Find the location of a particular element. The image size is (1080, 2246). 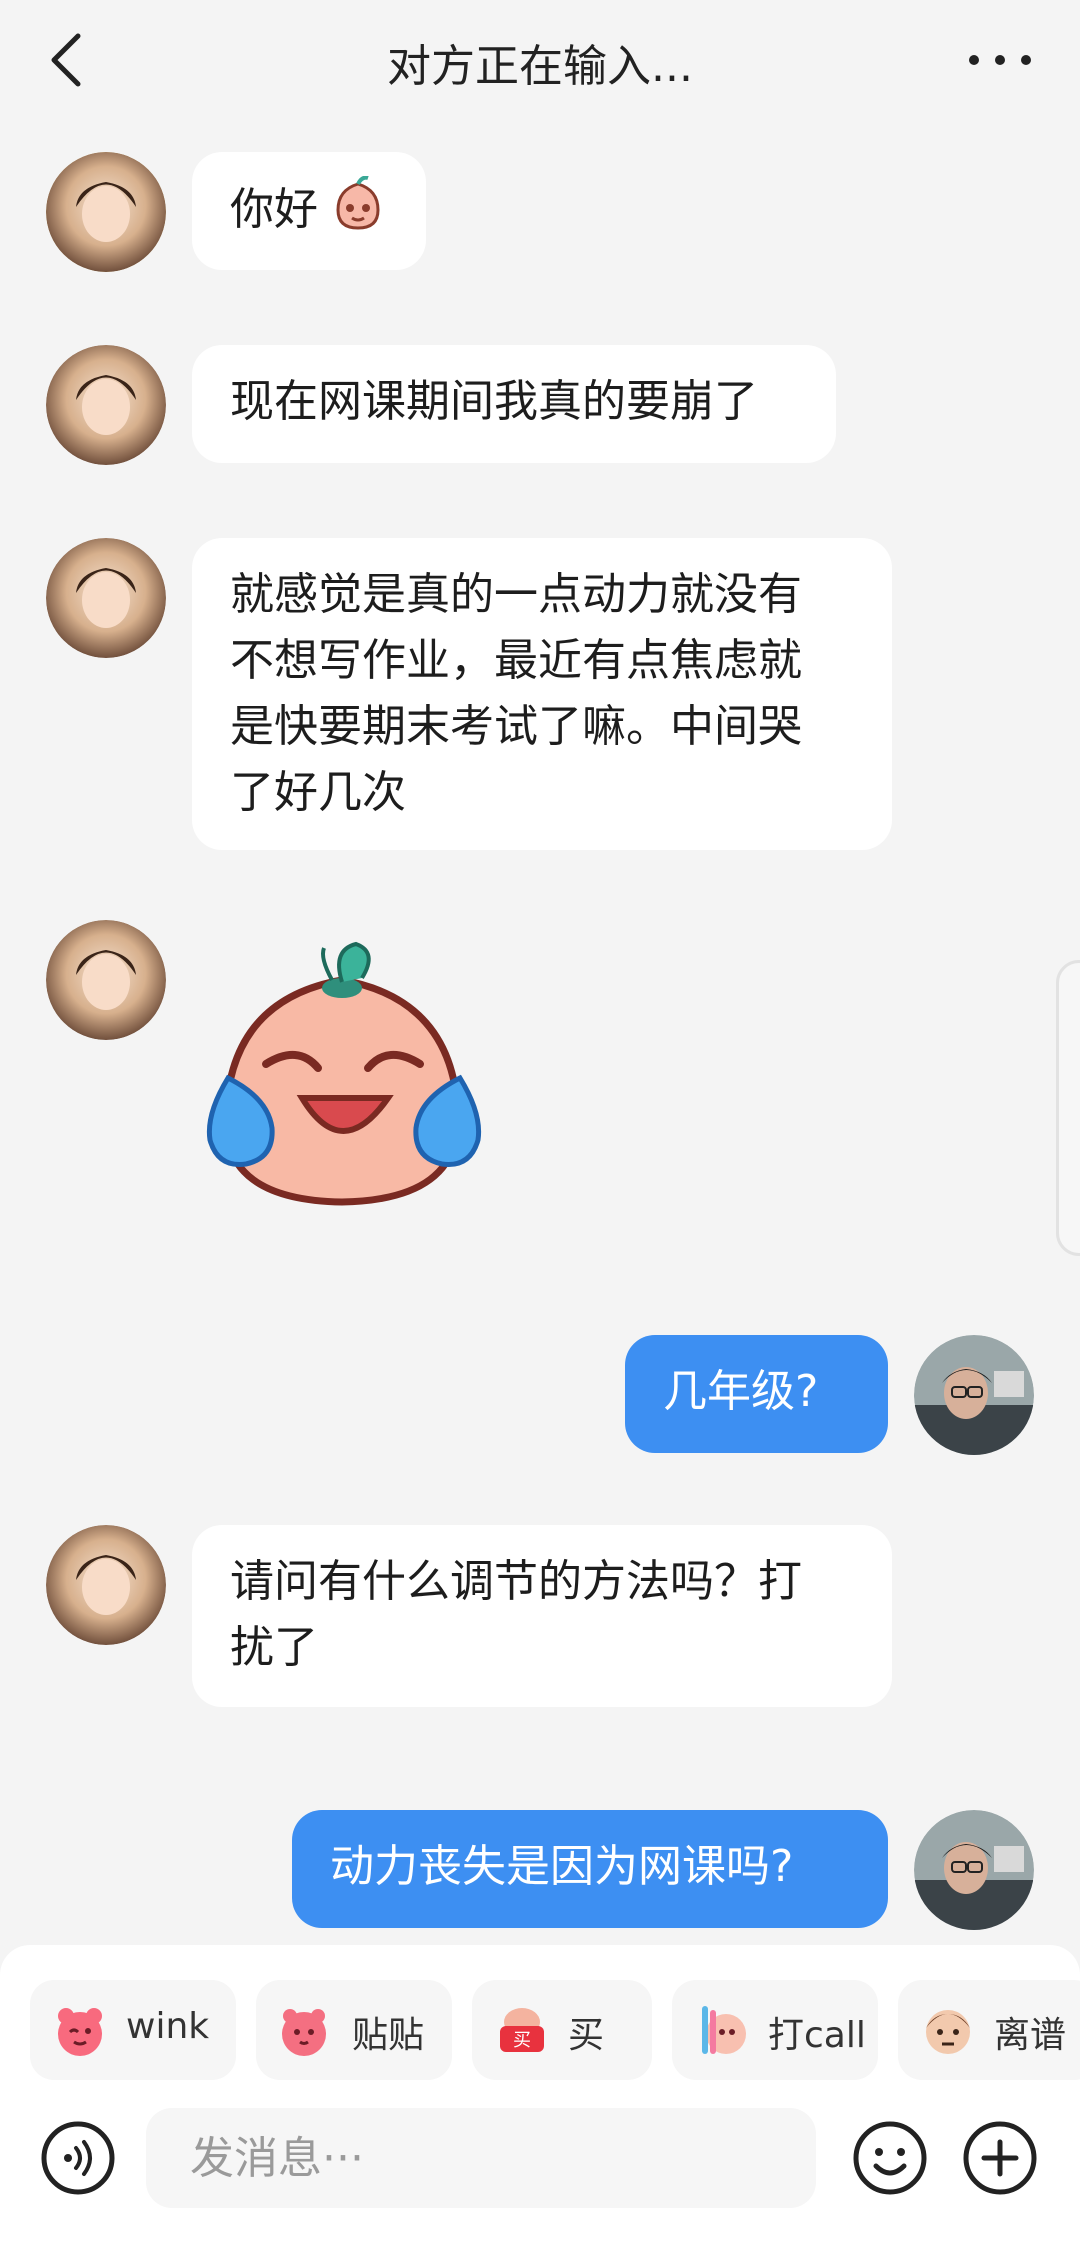

cuddle-sticker-icon is located at coordinates (304, 2032).